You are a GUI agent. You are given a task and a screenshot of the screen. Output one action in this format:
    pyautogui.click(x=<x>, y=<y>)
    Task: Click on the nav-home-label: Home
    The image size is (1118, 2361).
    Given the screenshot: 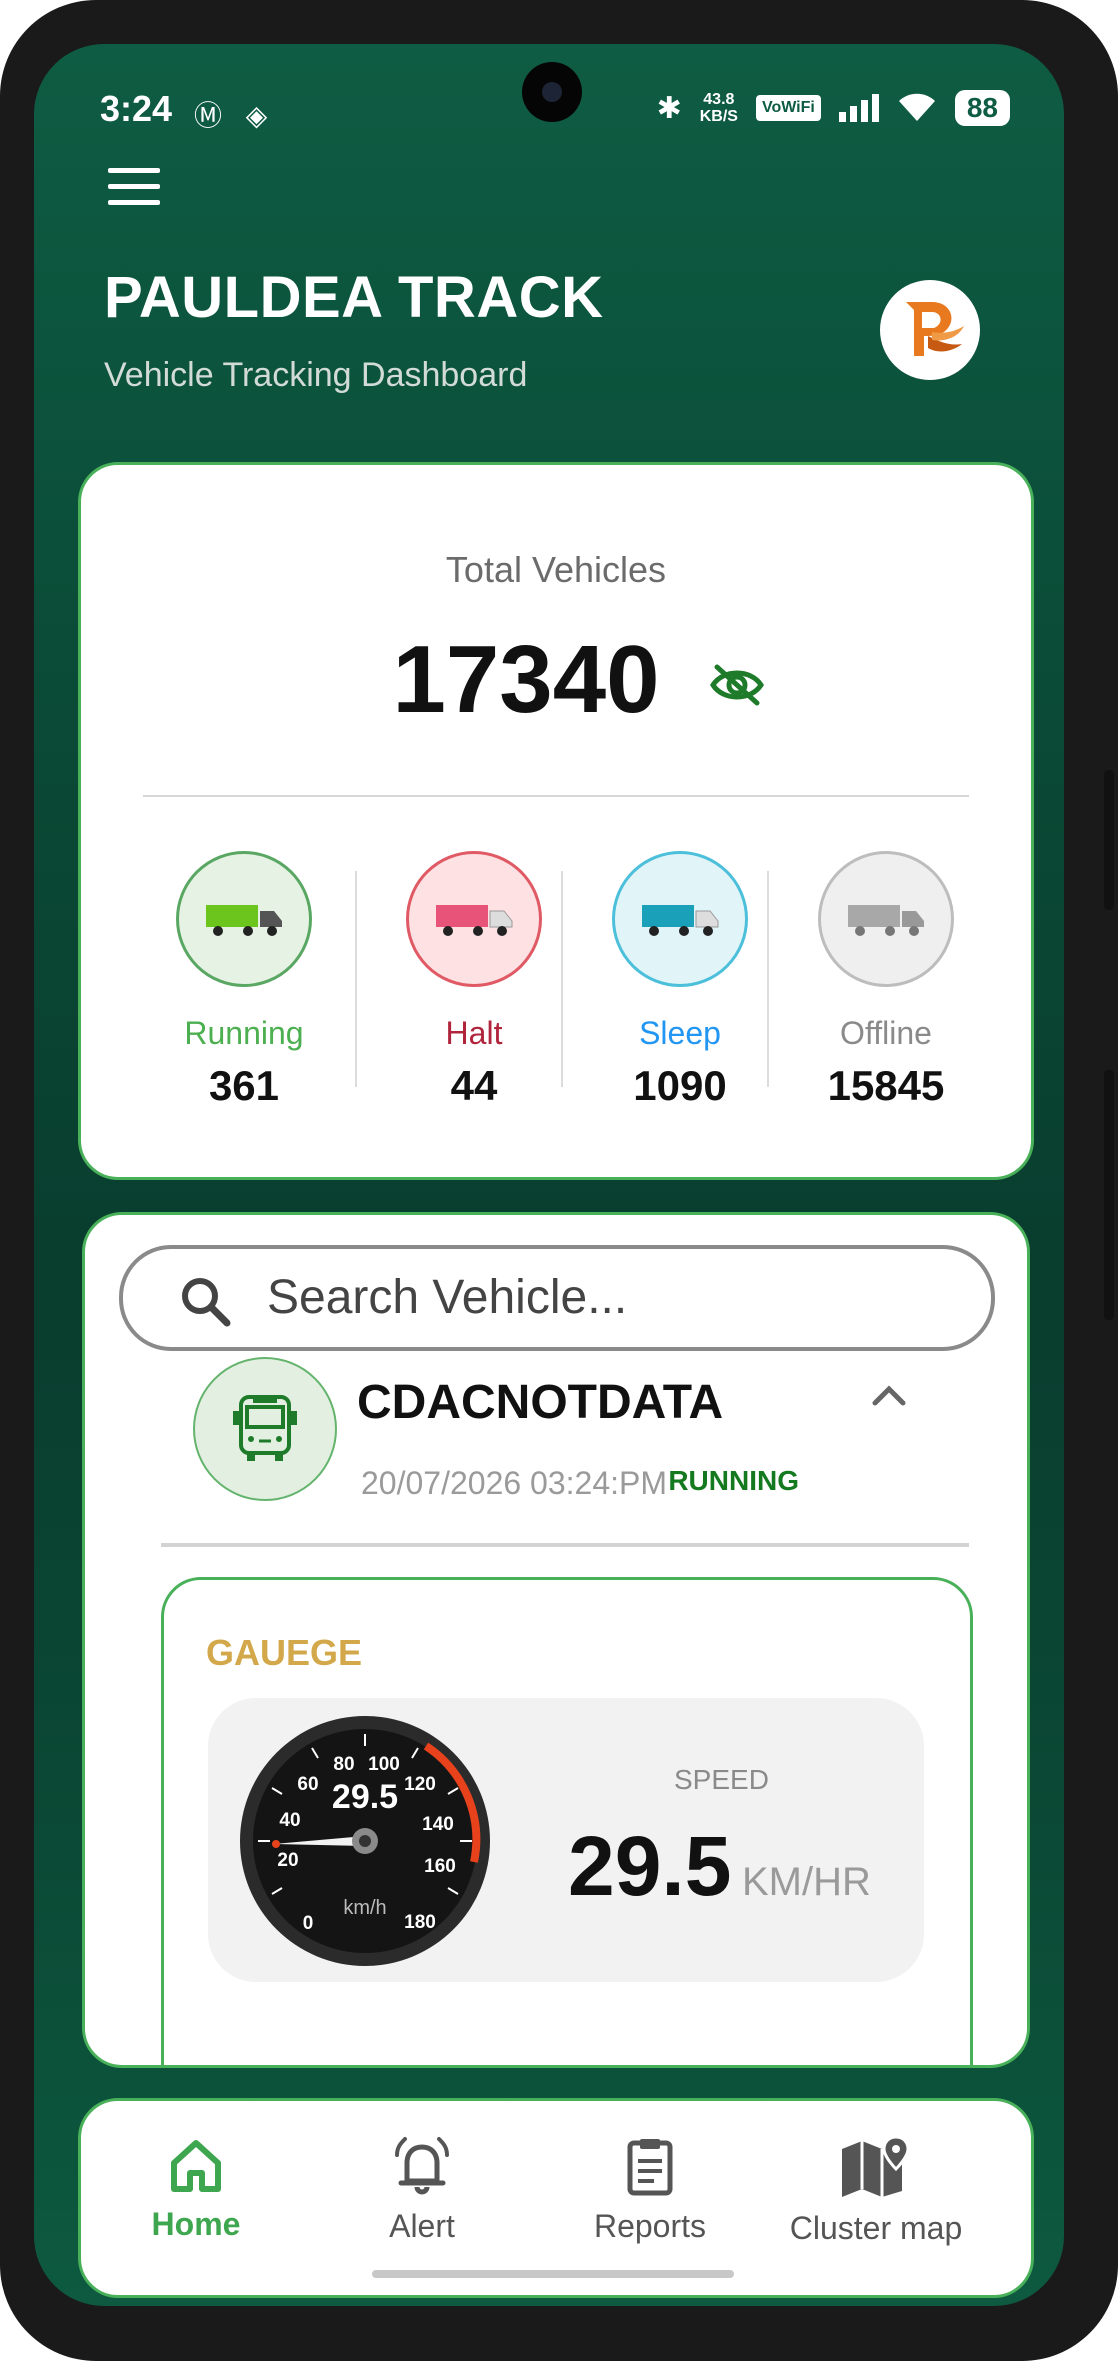 What is the action you would take?
    pyautogui.click(x=196, y=2224)
    